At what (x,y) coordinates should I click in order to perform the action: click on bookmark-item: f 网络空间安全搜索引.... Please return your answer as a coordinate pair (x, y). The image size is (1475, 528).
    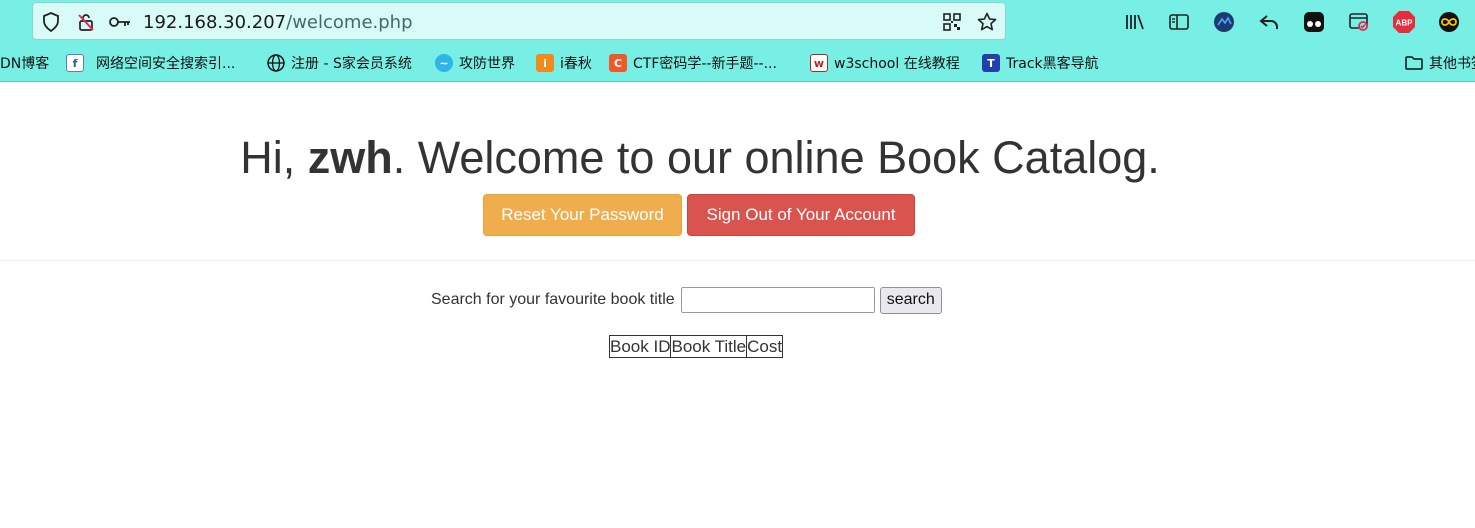
    Looking at the image, I should click on (150, 63).